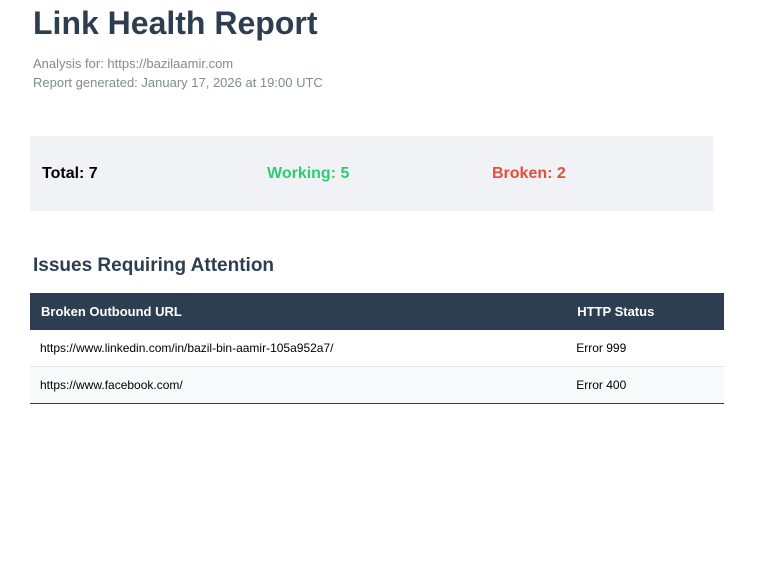 Image resolution: width=768 pixels, height=583 pixels. What do you see at coordinates (133, 63) in the screenshot?
I see `analysis-url-text: Analysis for: https://bazilaamir.com` at bounding box center [133, 63].